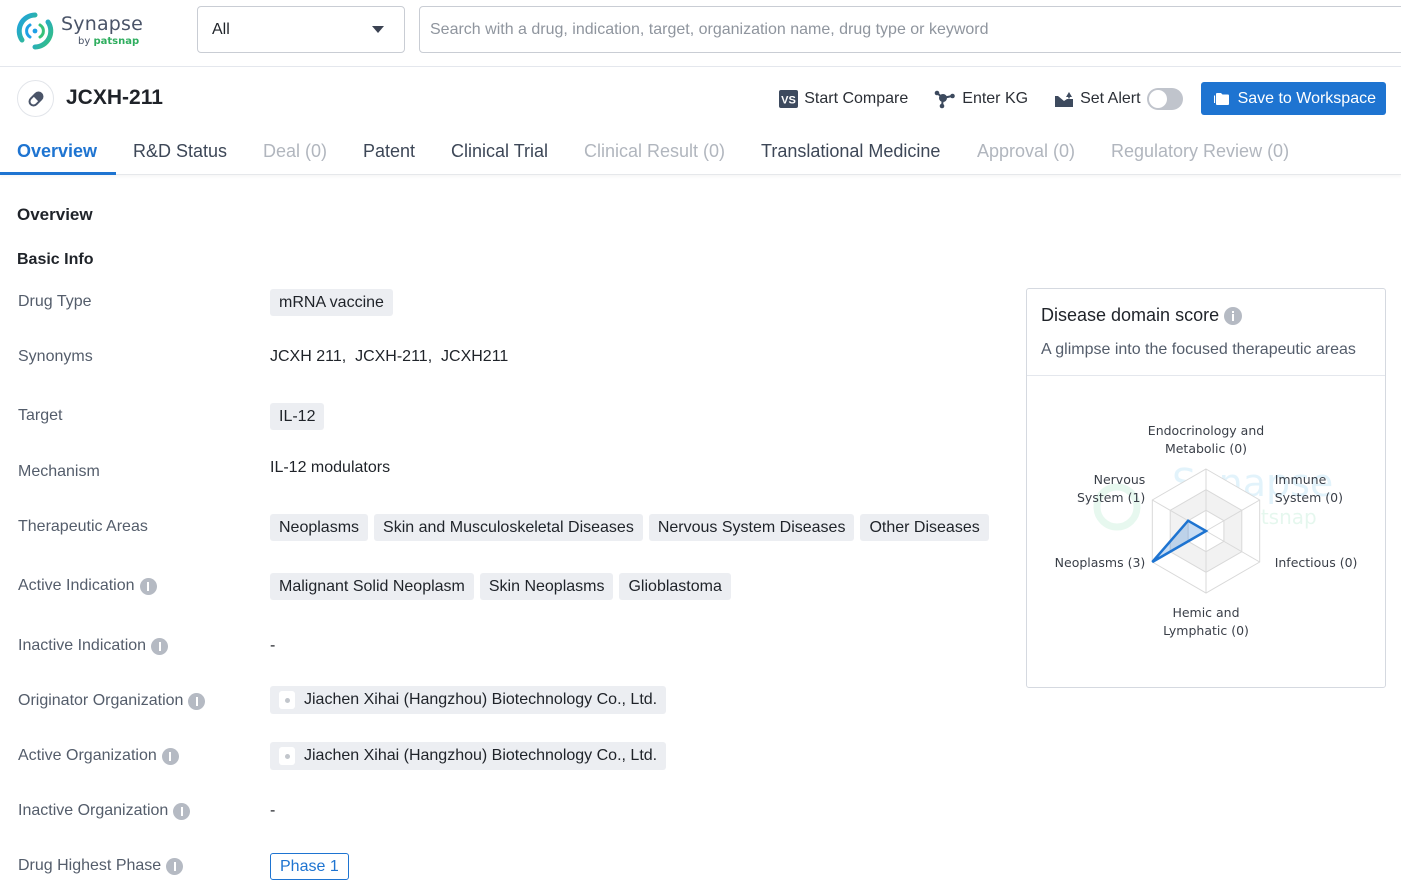  Describe the element at coordinates (1221, 99) in the screenshot. I see `folder-icon` at that location.